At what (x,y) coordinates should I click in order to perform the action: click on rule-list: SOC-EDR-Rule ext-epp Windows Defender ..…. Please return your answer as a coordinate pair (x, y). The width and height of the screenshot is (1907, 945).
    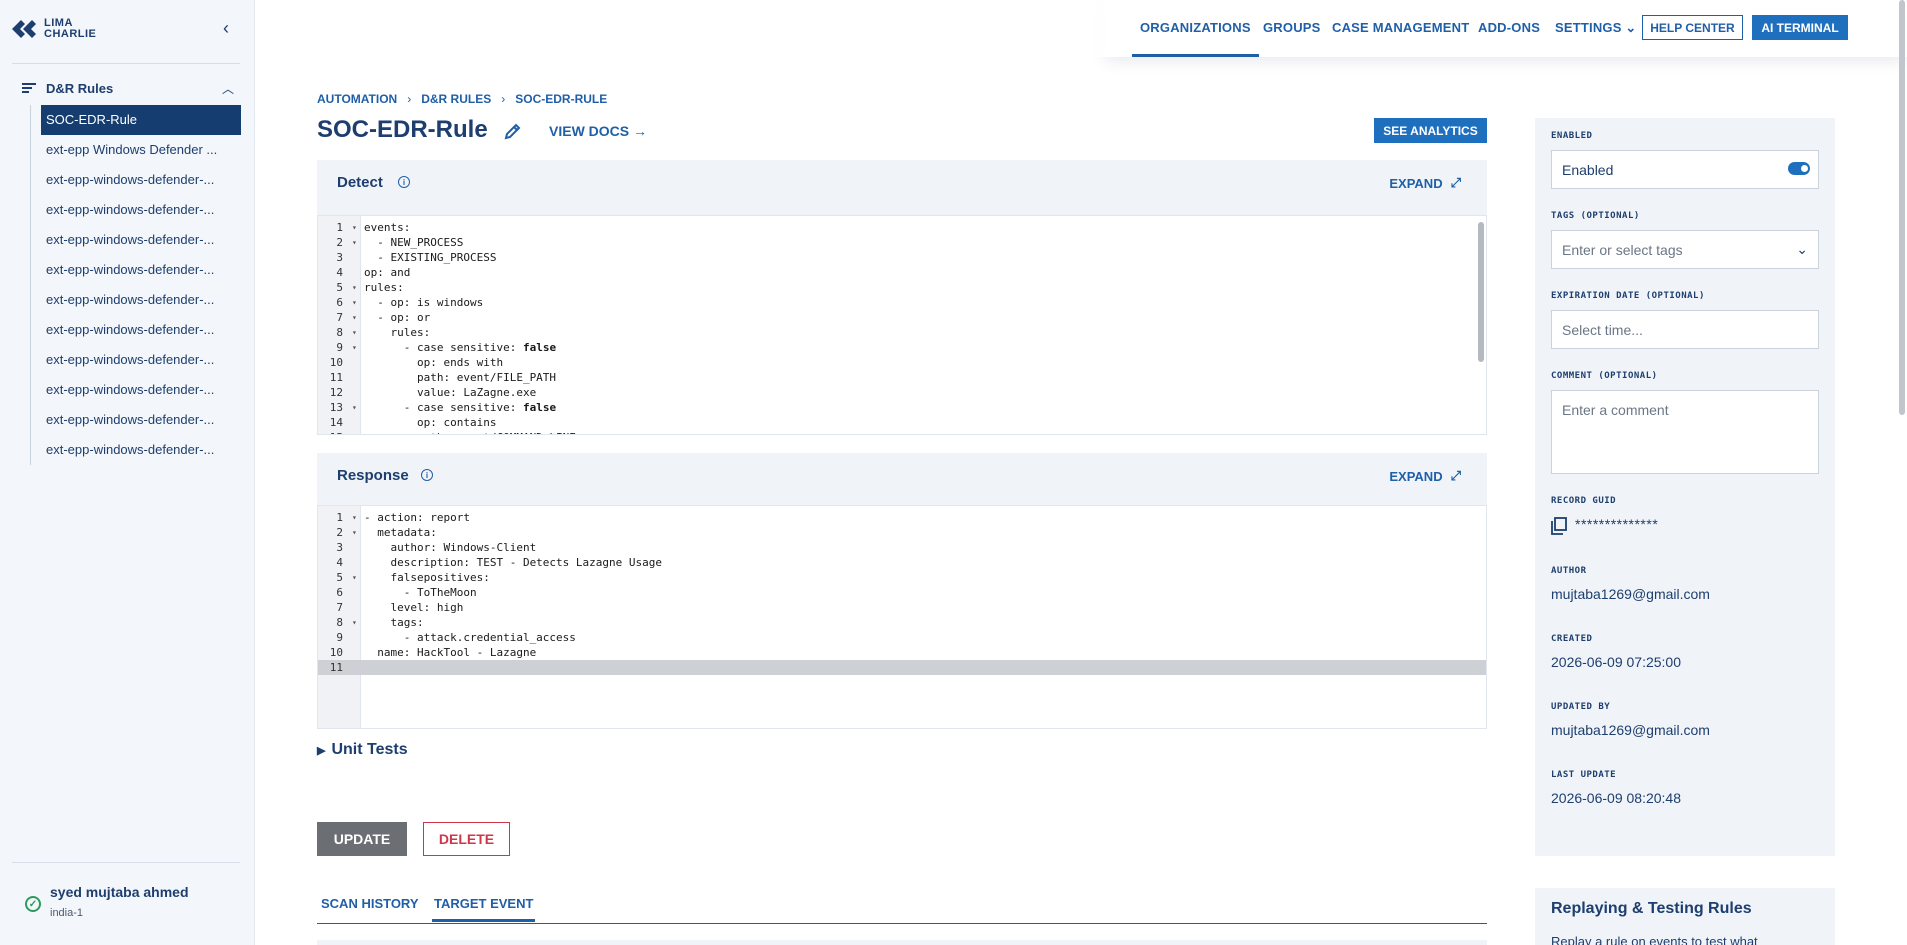
    Looking at the image, I should click on (135, 285).